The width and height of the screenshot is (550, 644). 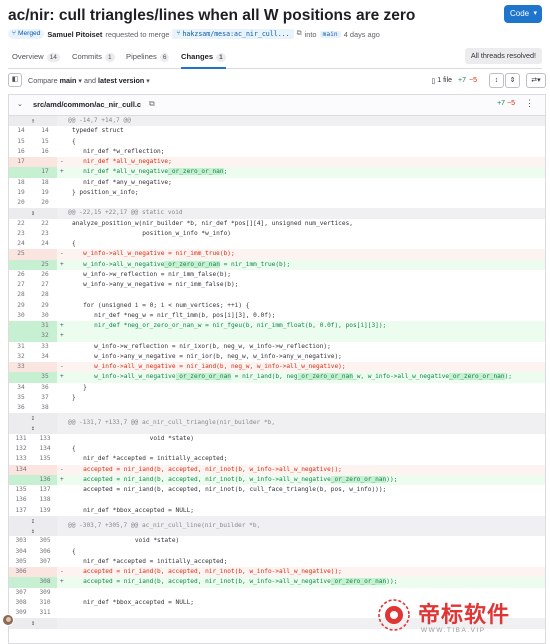 What do you see at coordinates (45, 562) in the screenshot?
I see `new-line-number: 307` at bounding box center [45, 562].